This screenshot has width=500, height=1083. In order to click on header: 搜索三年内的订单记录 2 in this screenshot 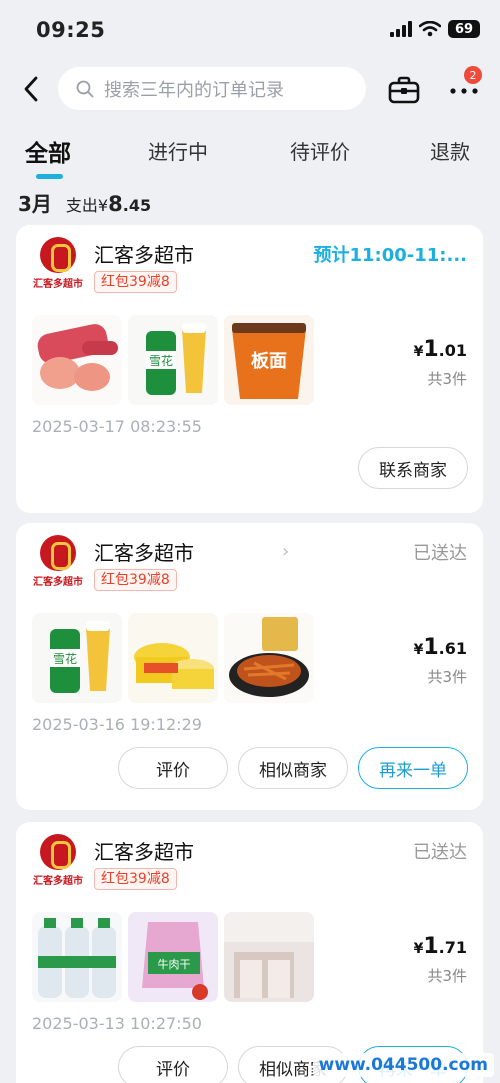, I will do `click(250, 89)`.